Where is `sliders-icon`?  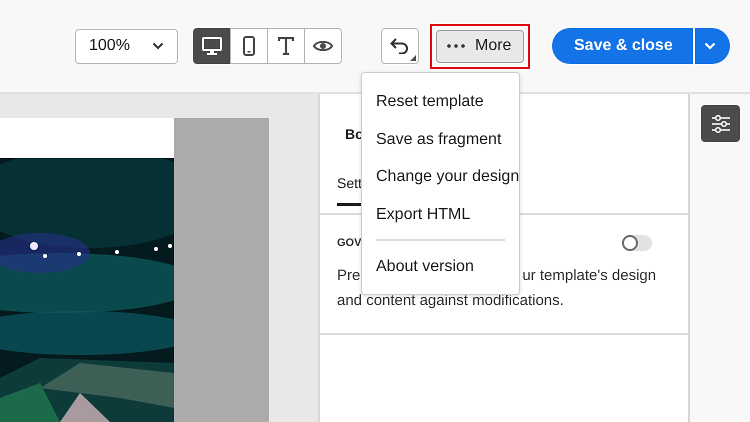
sliders-icon is located at coordinates (720, 123).